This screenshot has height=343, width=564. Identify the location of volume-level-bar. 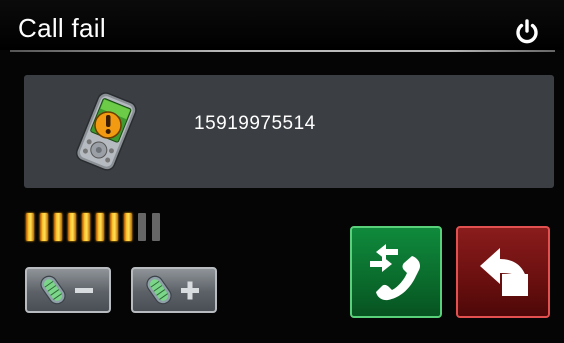
(93, 228).